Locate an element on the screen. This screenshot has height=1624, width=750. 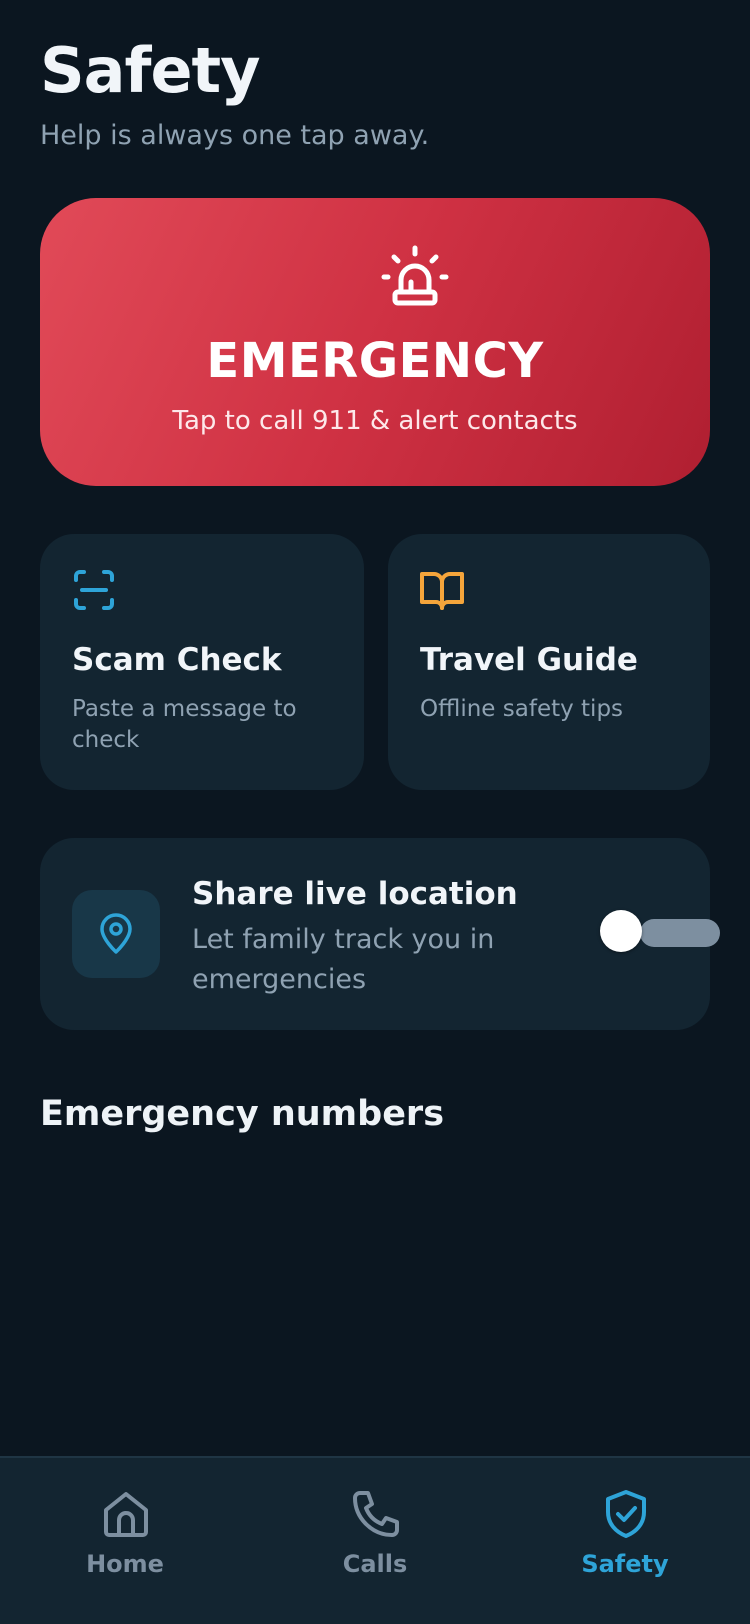
scam-check-card: Scam Check Paste a message to check is located at coordinates (202, 662).